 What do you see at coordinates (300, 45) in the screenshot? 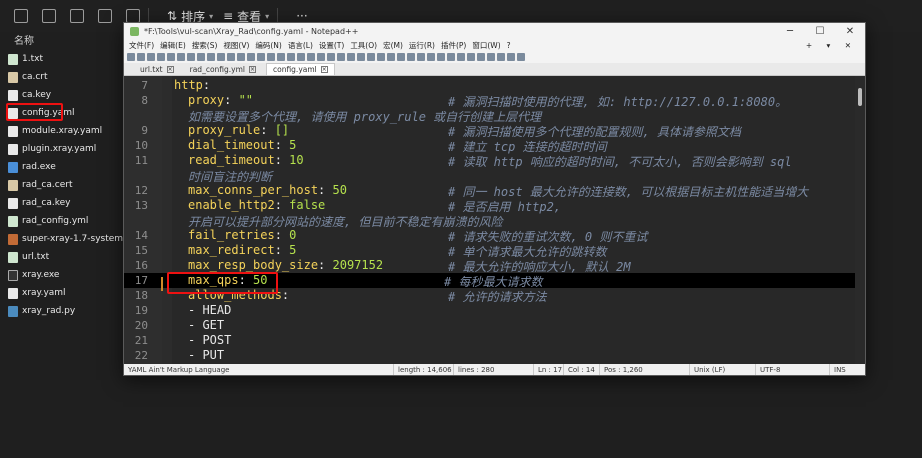
I see `menu-item: 语言(L)` at bounding box center [300, 45].